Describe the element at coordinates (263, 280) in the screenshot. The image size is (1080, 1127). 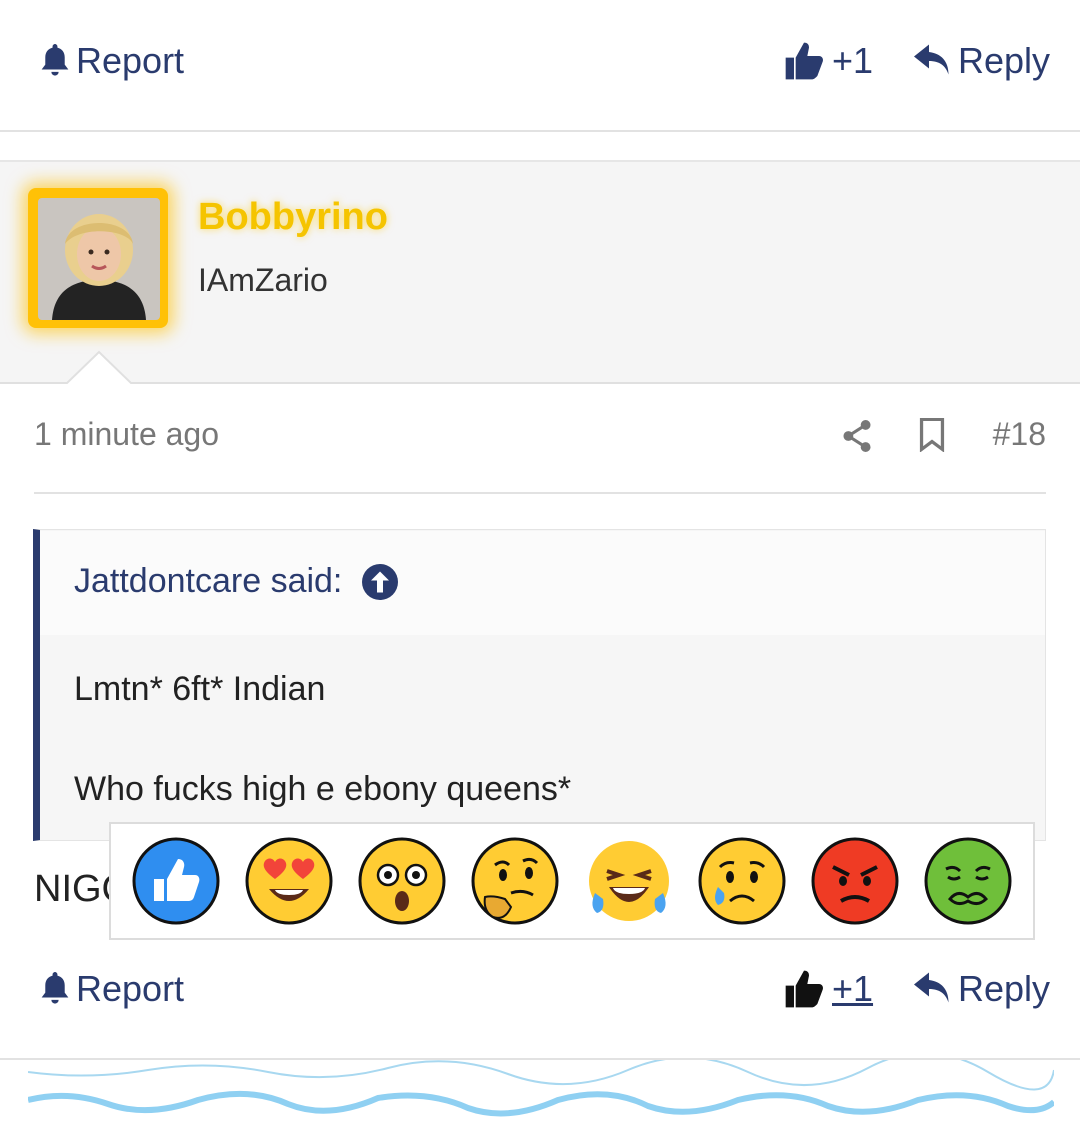
I see `user-title: IAmZario` at that location.